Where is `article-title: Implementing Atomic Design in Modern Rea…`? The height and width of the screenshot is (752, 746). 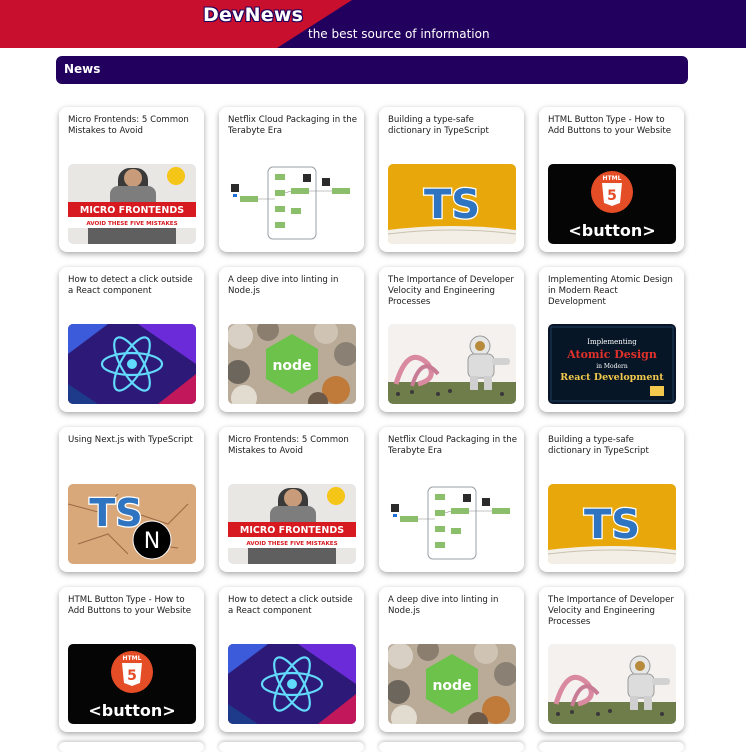
article-title: Implementing Atomic Design in Modern Rea… is located at coordinates (613, 291).